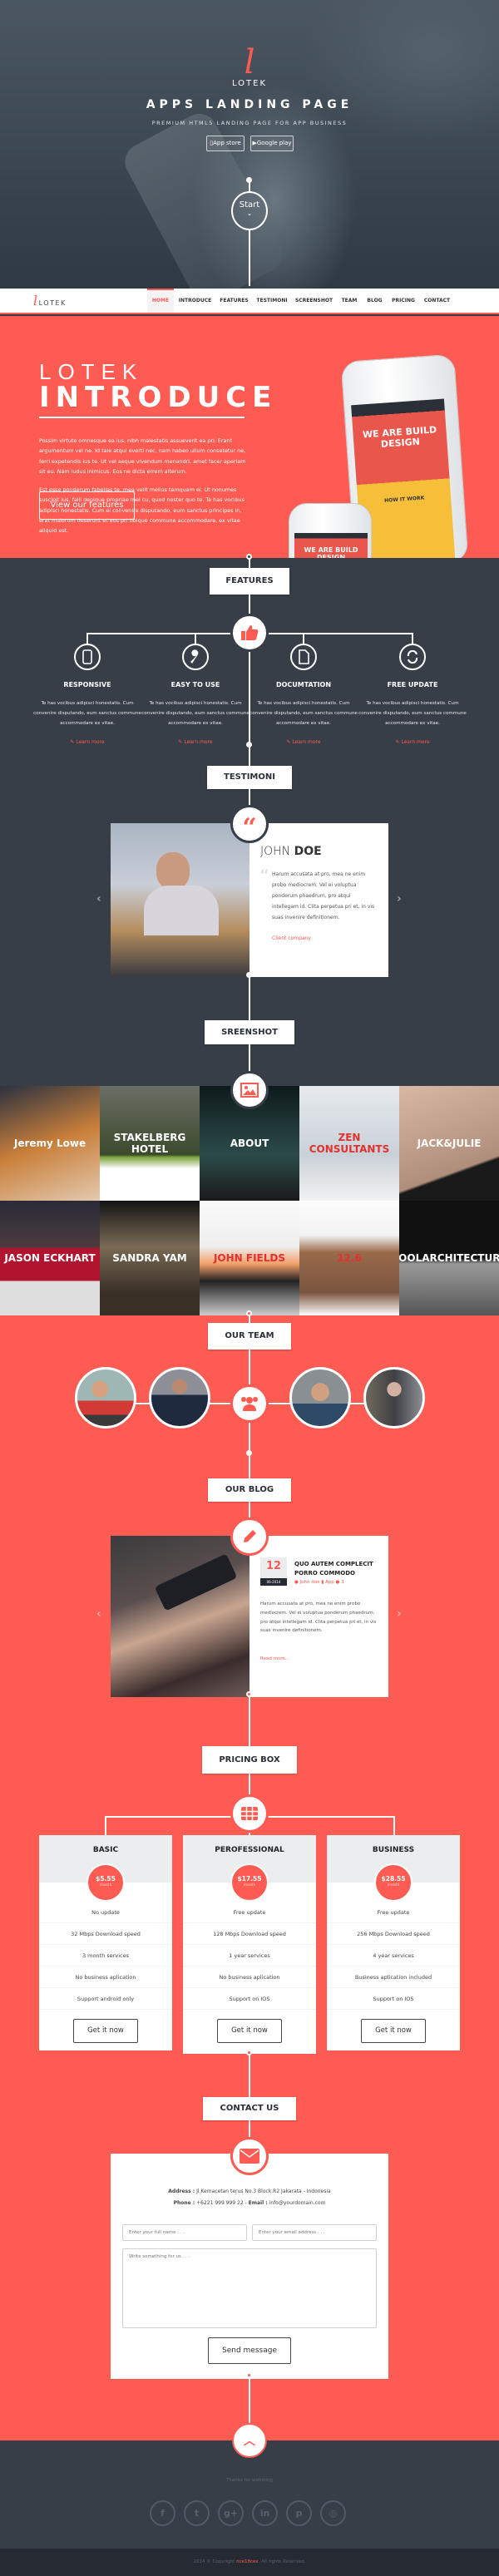 The width and height of the screenshot is (499, 2576). I want to click on plan-feature: Free update, so click(394, 1912).